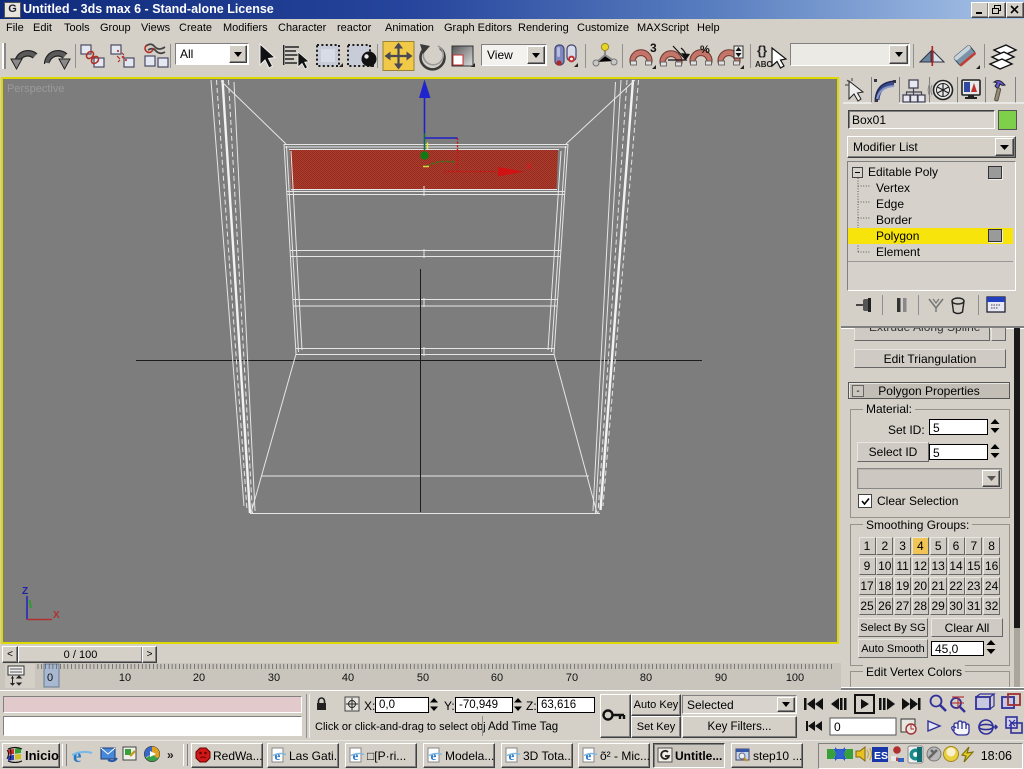 Image resolution: width=1024 pixels, height=769 pixels. What do you see at coordinates (881, 756) in the screenshot?
I see `svg-text: ES` at bounding box center [881, 756].